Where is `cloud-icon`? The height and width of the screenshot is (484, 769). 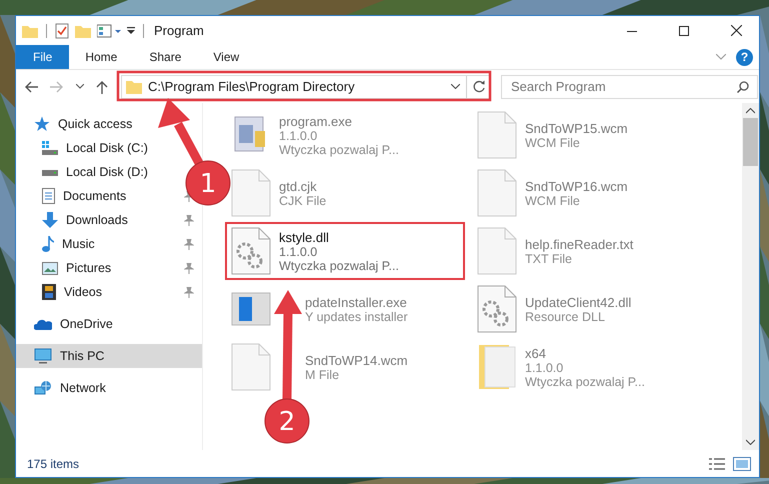
cloud-icon is located at coordinates (43, 324).